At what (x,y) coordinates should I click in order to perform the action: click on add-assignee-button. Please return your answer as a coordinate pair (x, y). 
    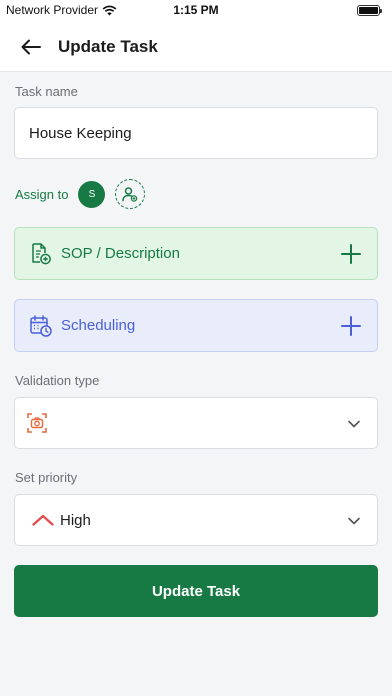
    Looking at the image, I should click on (130, 194).